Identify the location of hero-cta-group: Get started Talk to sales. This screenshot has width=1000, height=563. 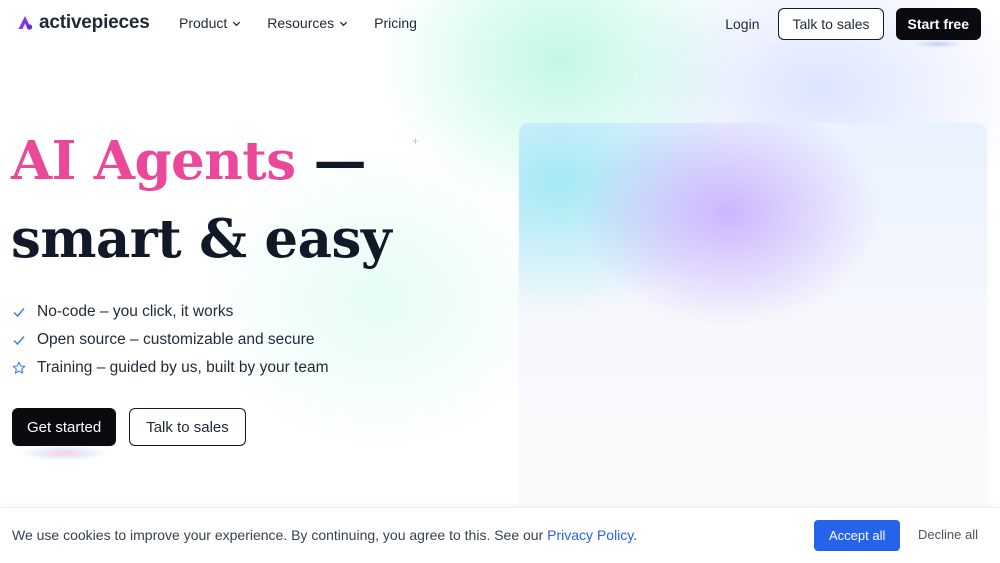
(129, 434).